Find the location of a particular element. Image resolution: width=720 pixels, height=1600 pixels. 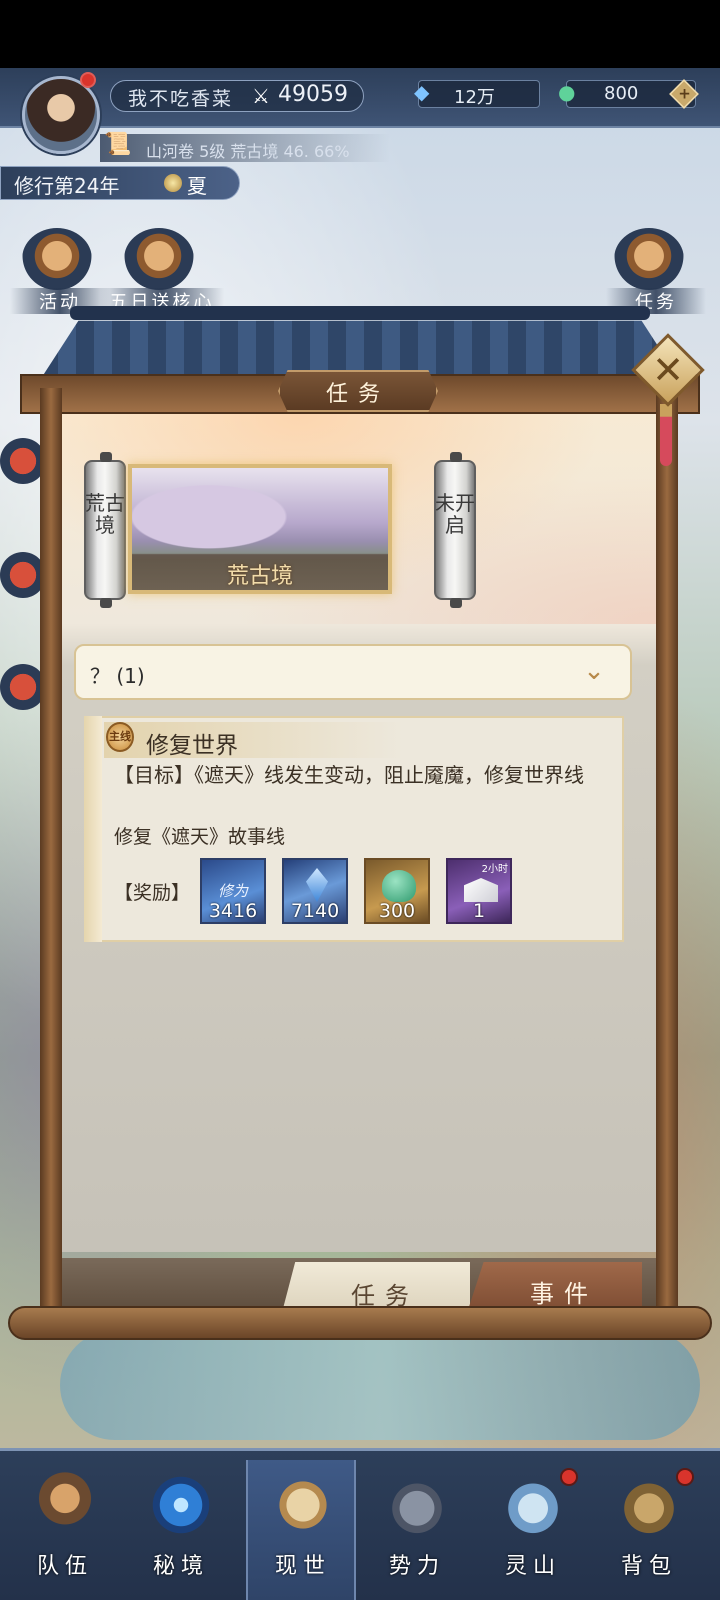

scroll-icon: 📜 is located at coordinates (117, 144).